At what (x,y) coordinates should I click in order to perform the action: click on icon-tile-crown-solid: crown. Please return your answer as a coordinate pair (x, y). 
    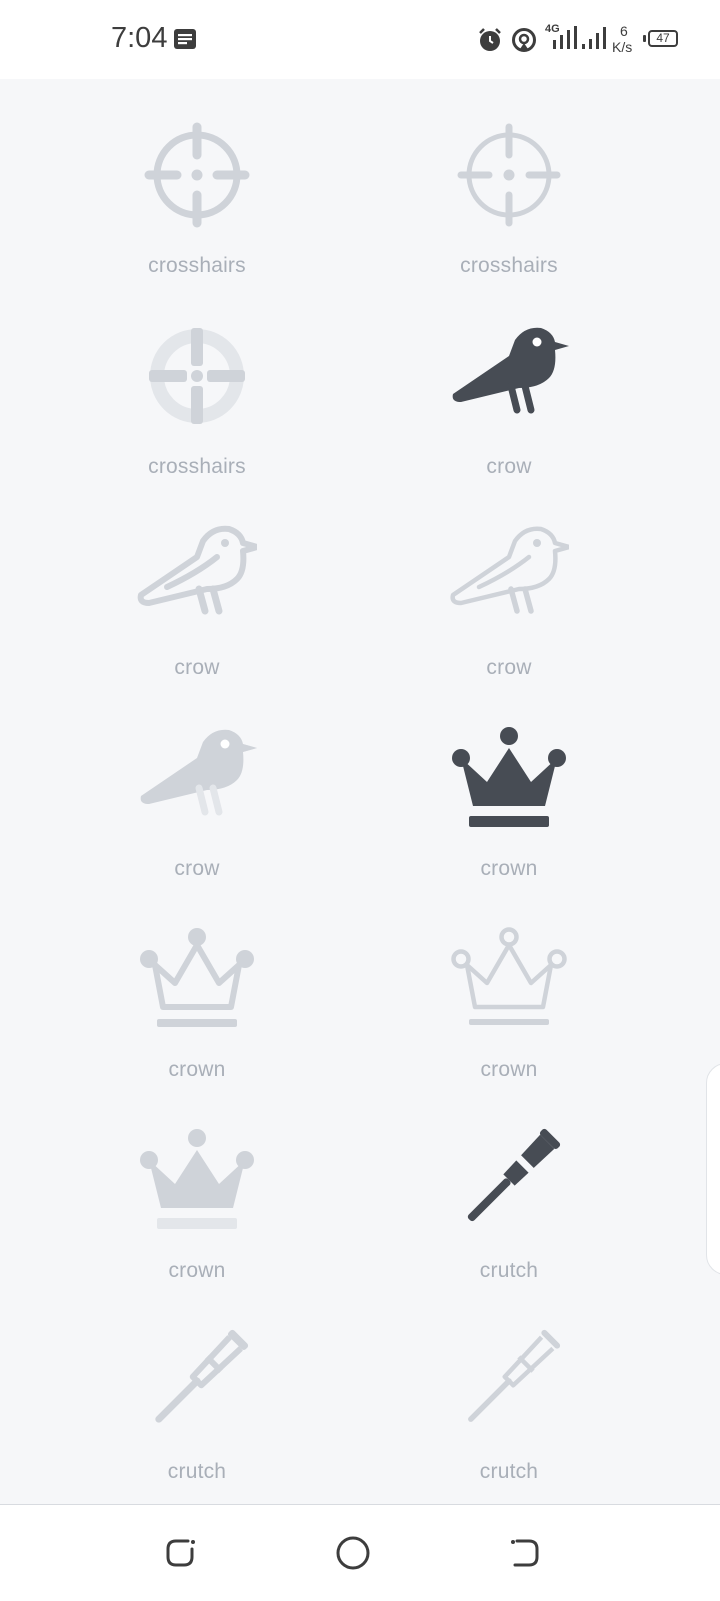
    Looking at the image, I should click on (509, 787).